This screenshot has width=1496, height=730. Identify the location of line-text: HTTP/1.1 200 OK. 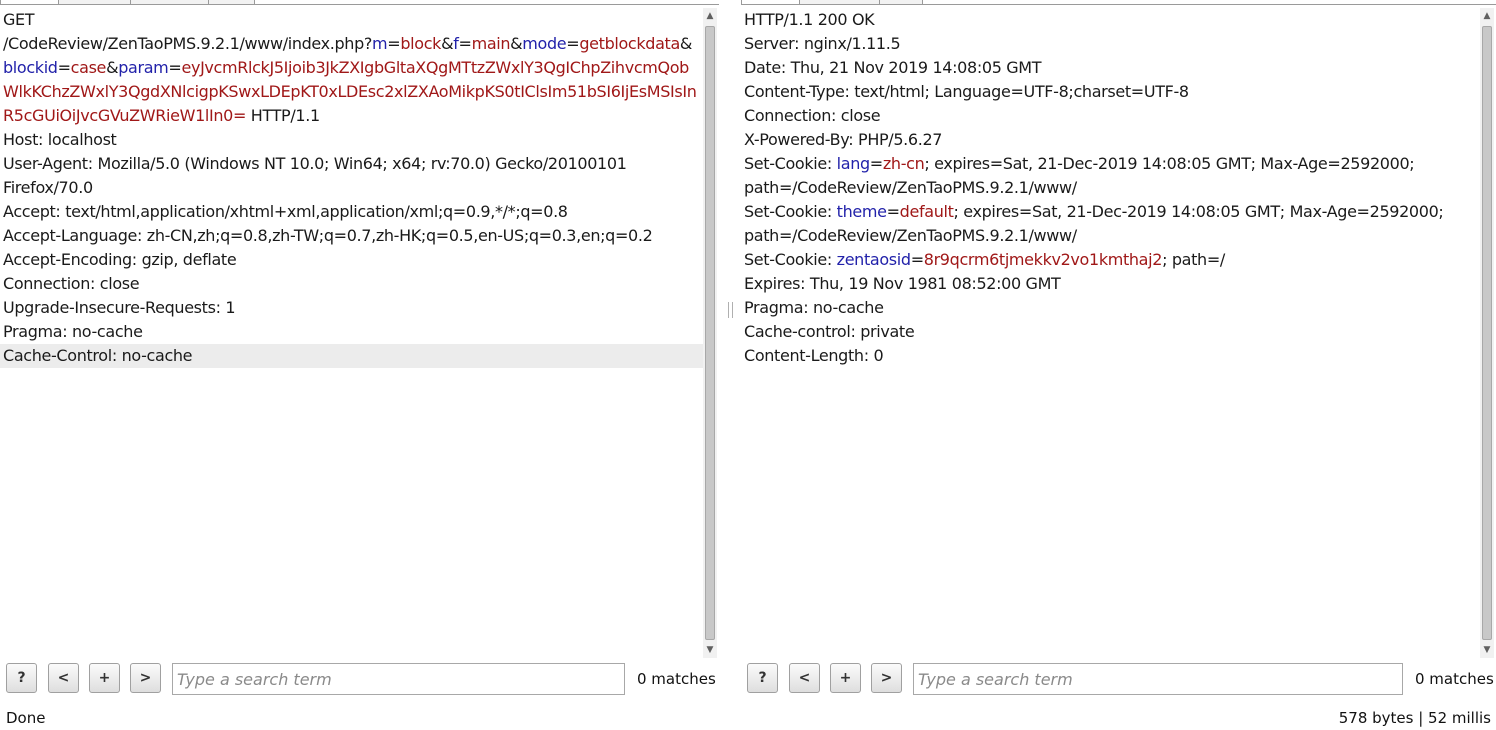
(809, 19).